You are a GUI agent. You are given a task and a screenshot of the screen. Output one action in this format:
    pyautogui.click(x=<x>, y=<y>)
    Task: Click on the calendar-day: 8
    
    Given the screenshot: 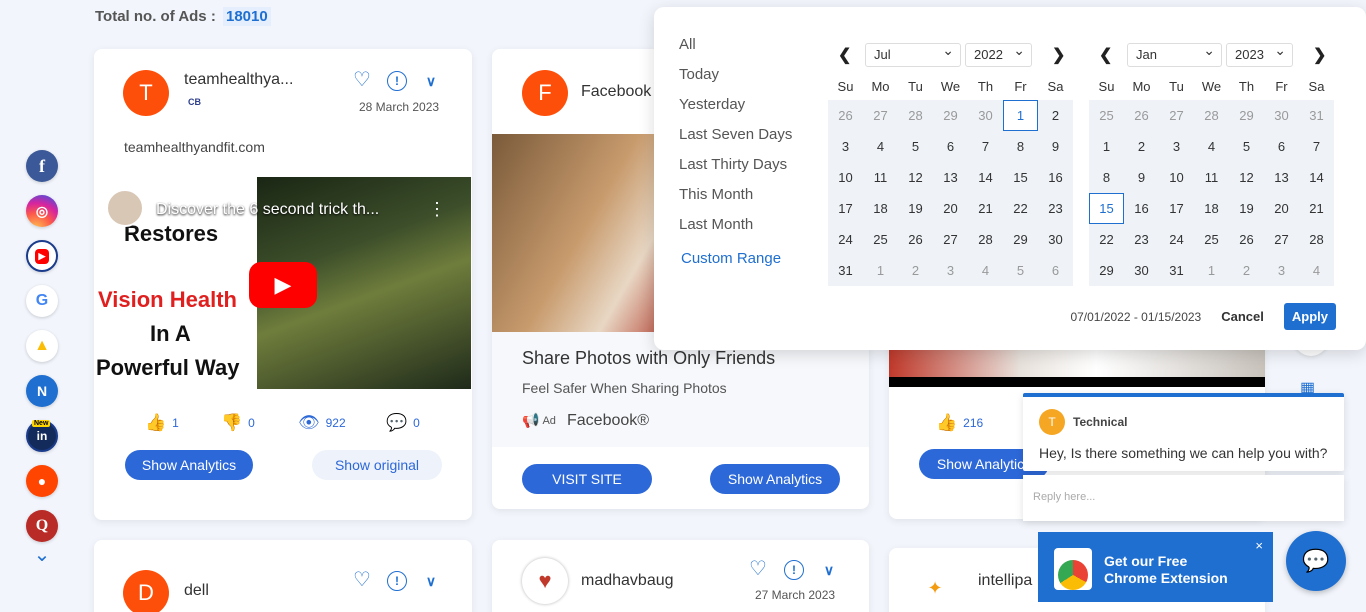 What is the action you would take?
    pyautogui.click(x=1020, y=146)
    